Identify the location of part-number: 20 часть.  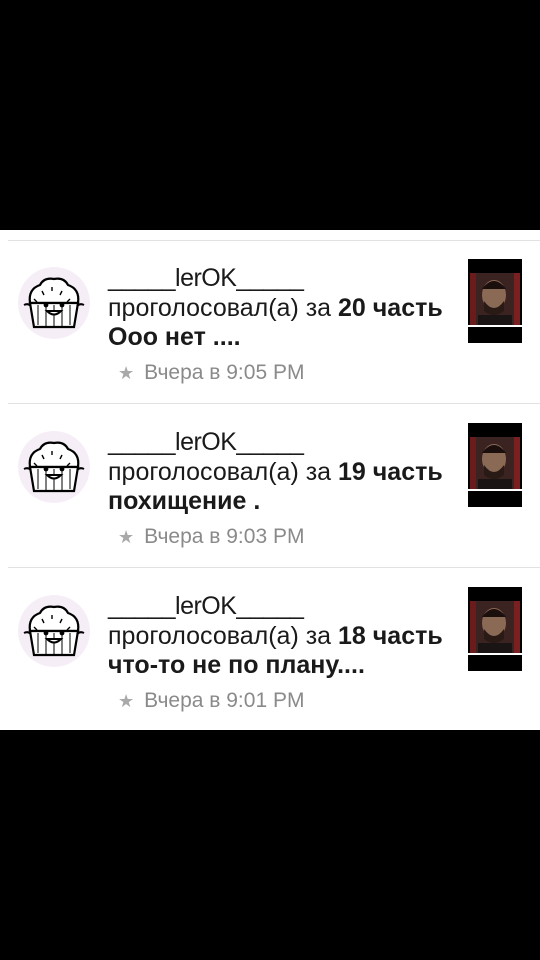
(390, 308).